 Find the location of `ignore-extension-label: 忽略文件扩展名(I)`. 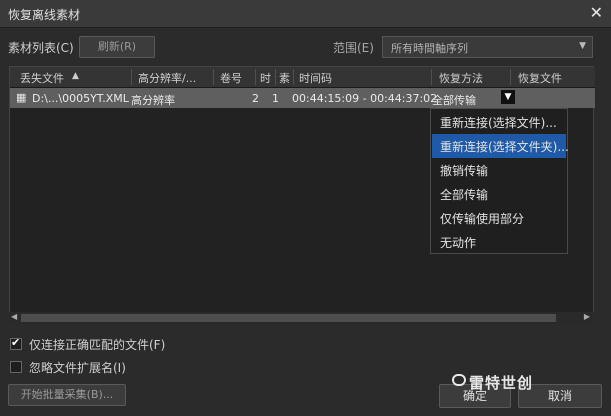

ignore-extension-label: 忽略文件扩展名(I) is located at coordinates (77, 367).